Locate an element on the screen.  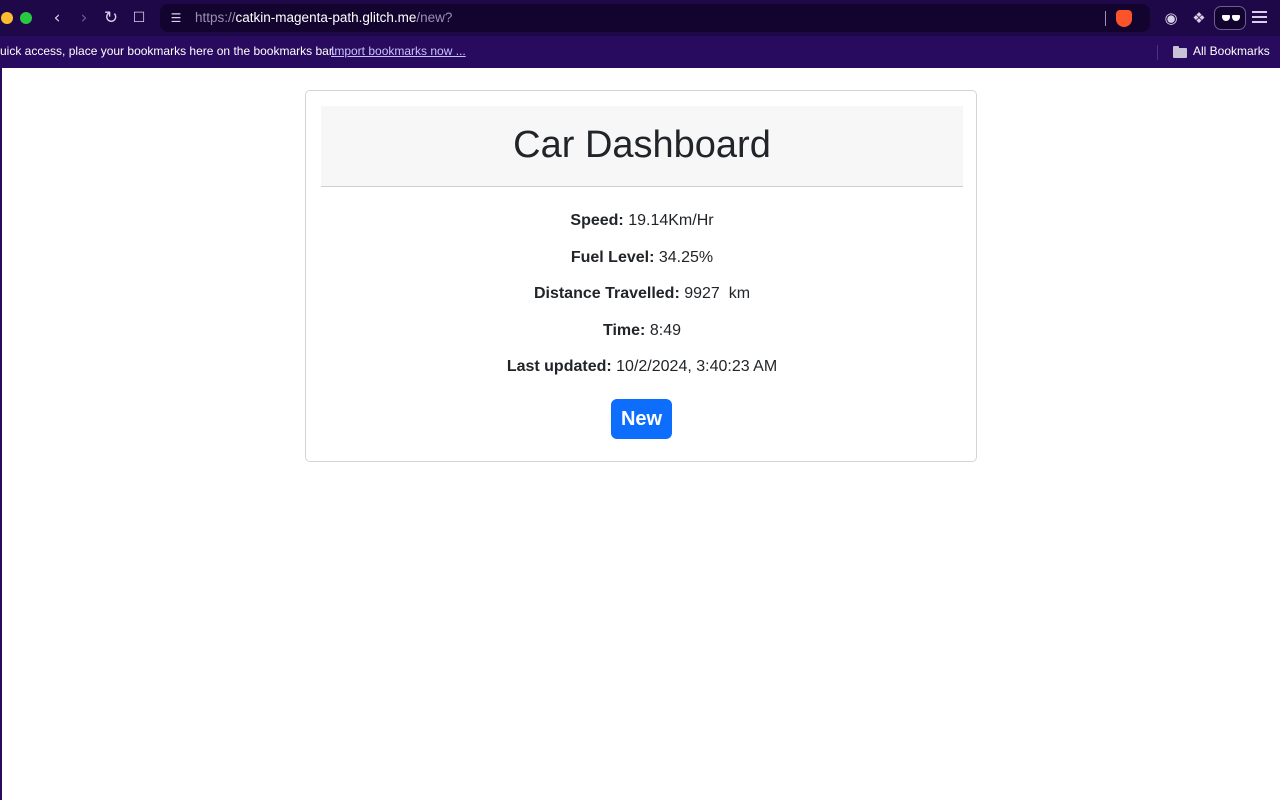
time-label: Time: is located at coordinates (624, 330).